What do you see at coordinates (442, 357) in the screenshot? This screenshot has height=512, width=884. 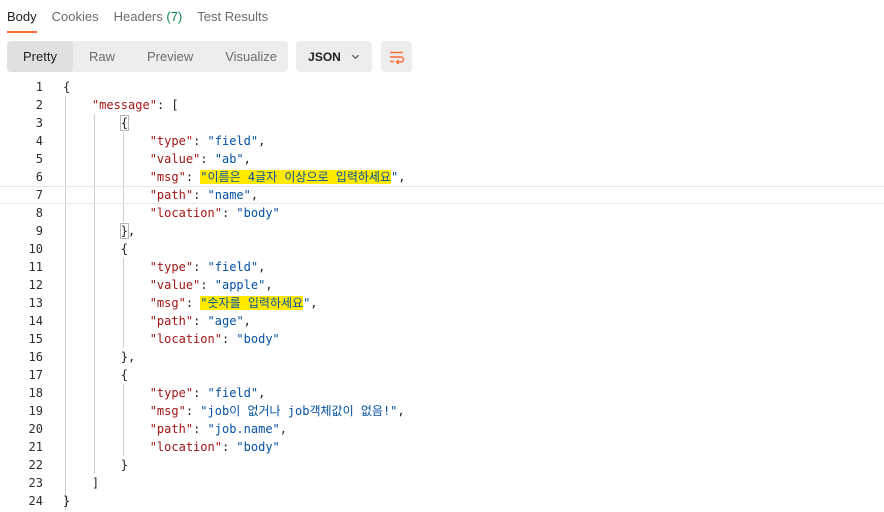 I see `code-line: 16 },` at bounding box center [442, 357].